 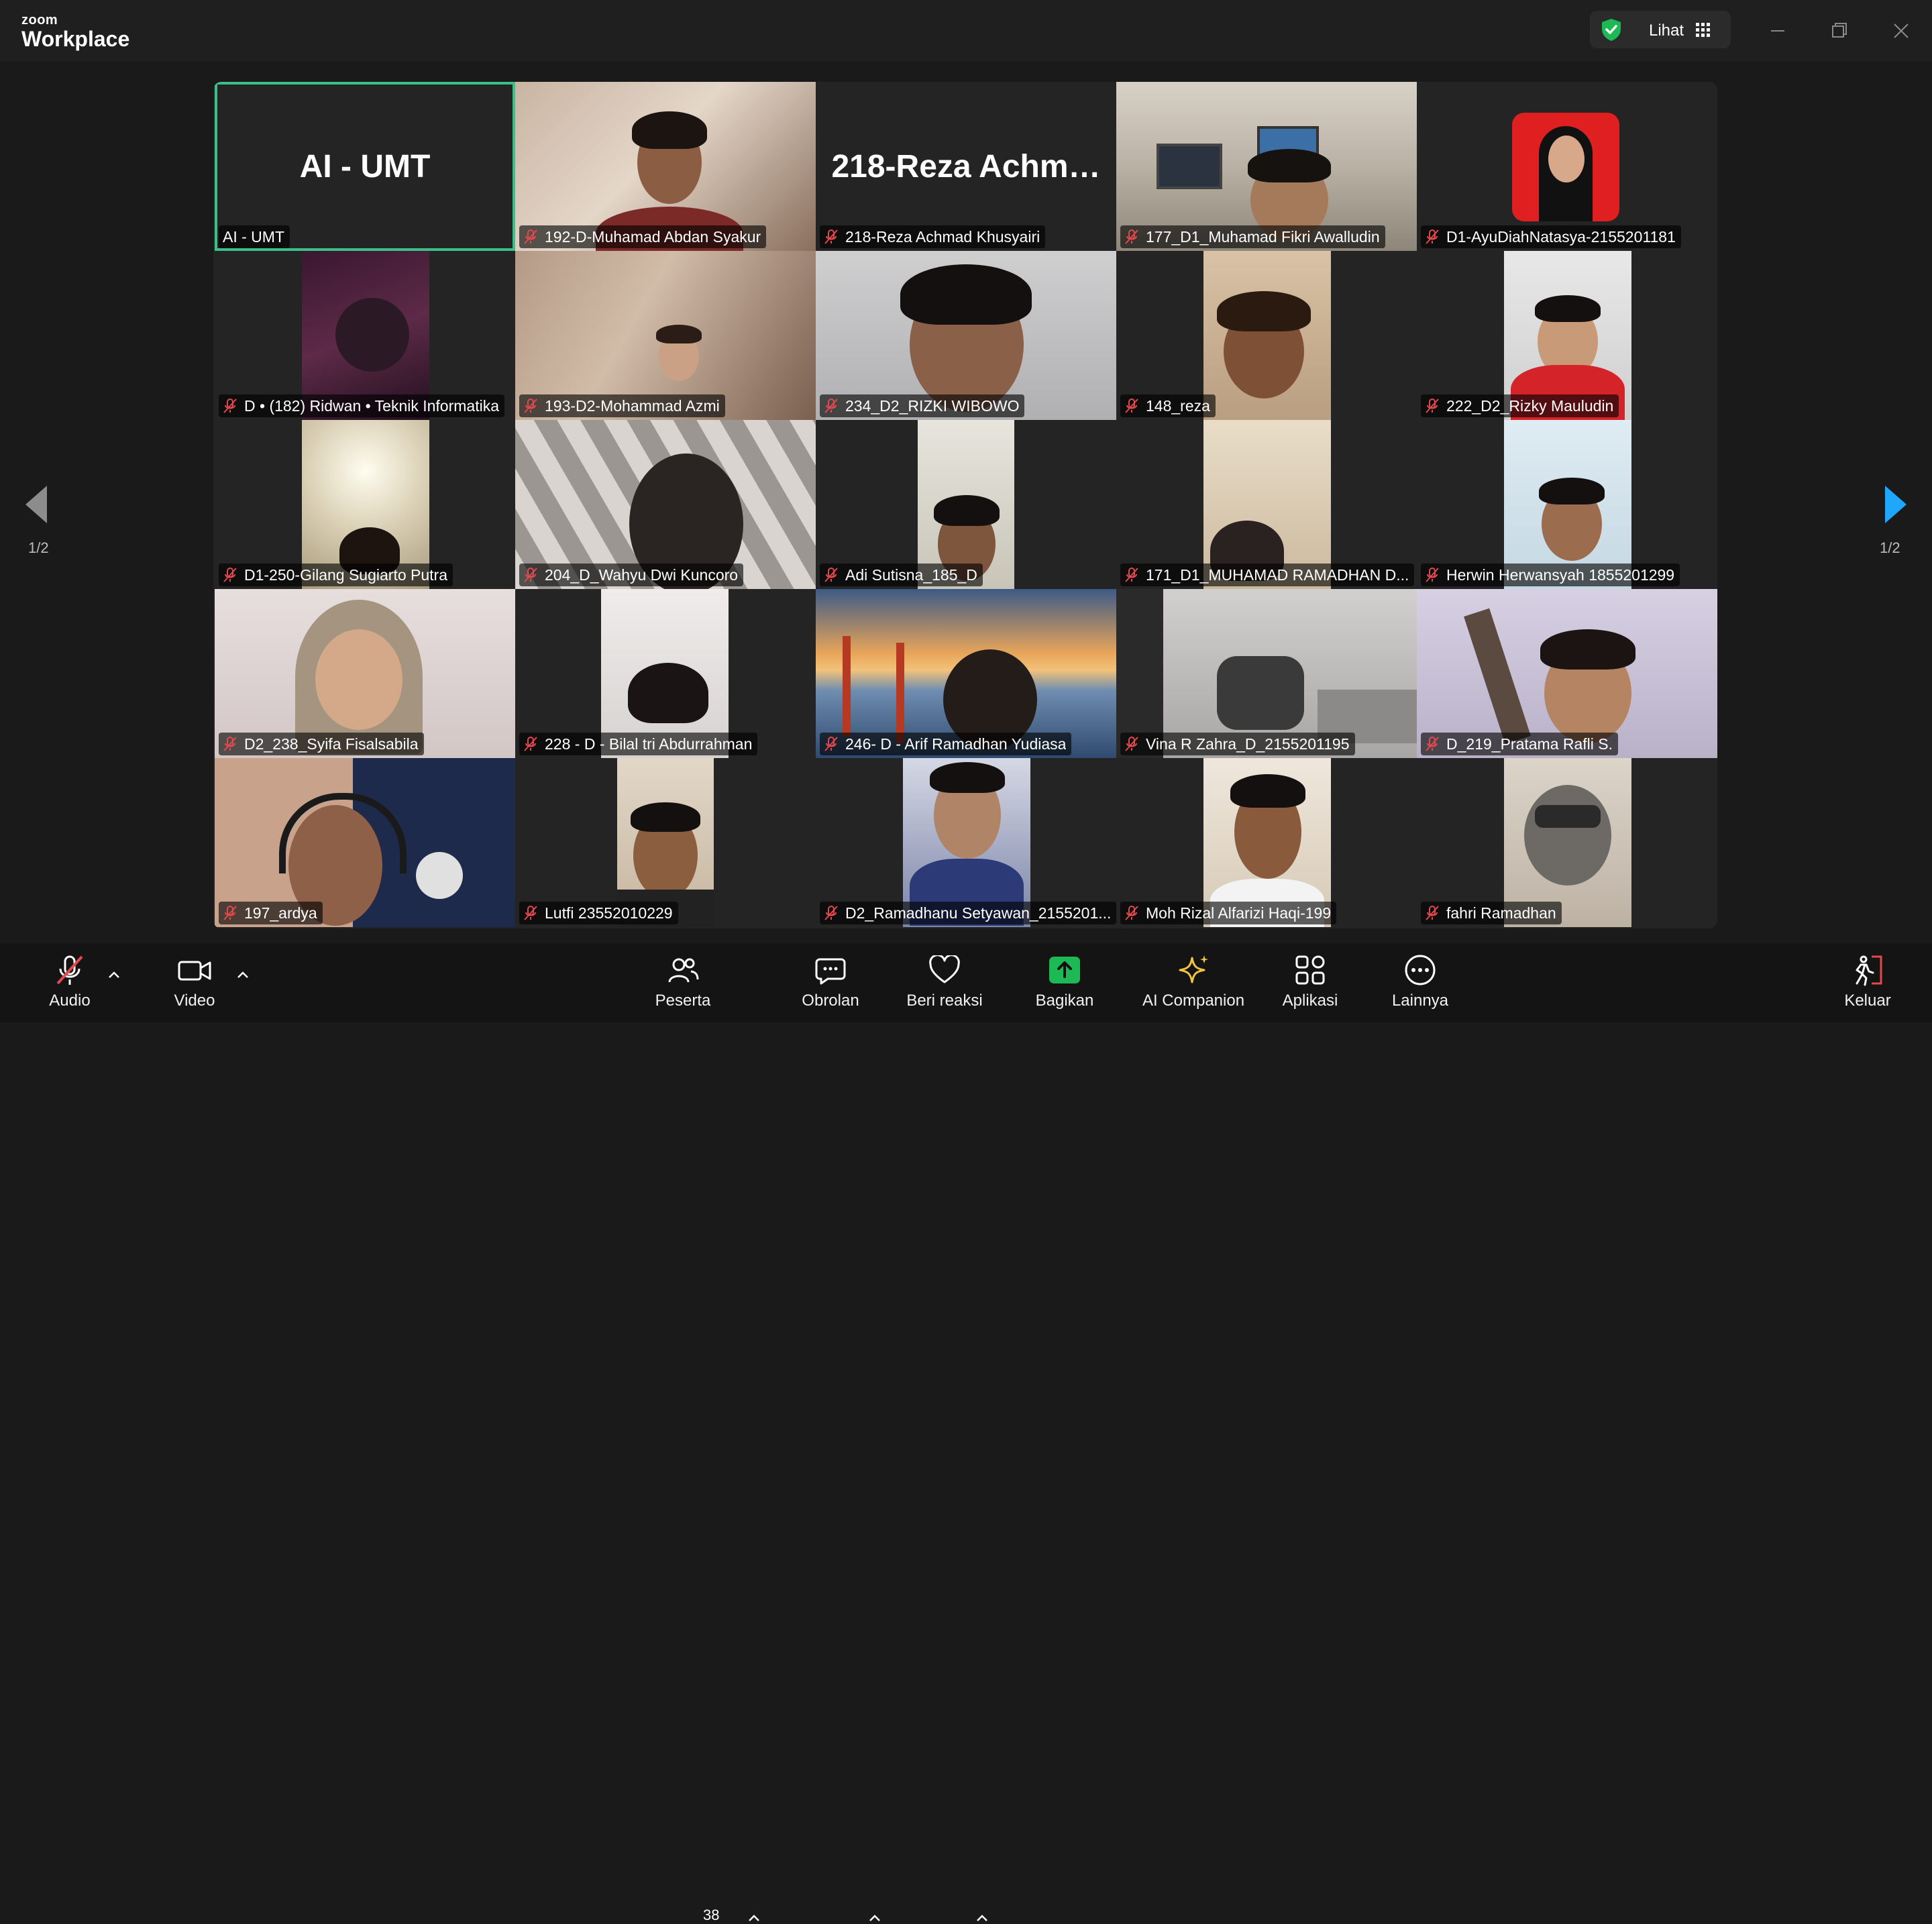 I want to click on participant-tile: 228 - D - Bilal tri Abdurrahman, so click(x=665, y=674).